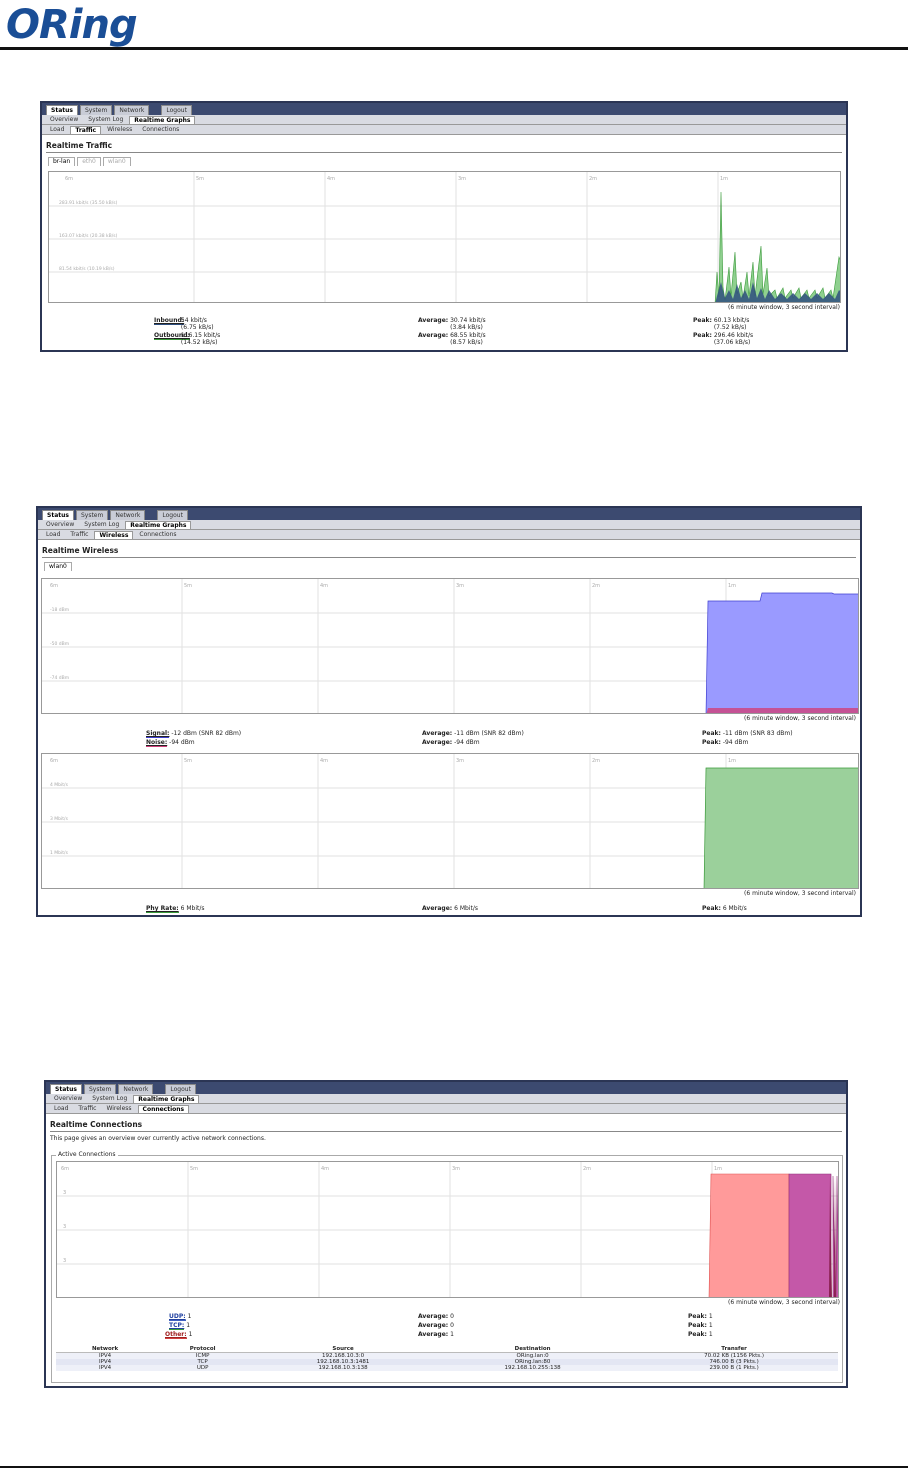 The height and width of the screenshot is (1476, 908). Describe the element at coordinates (192, 908) in the screenshot. I see `phy-rate-current: 6 Mbit/s` at that location.